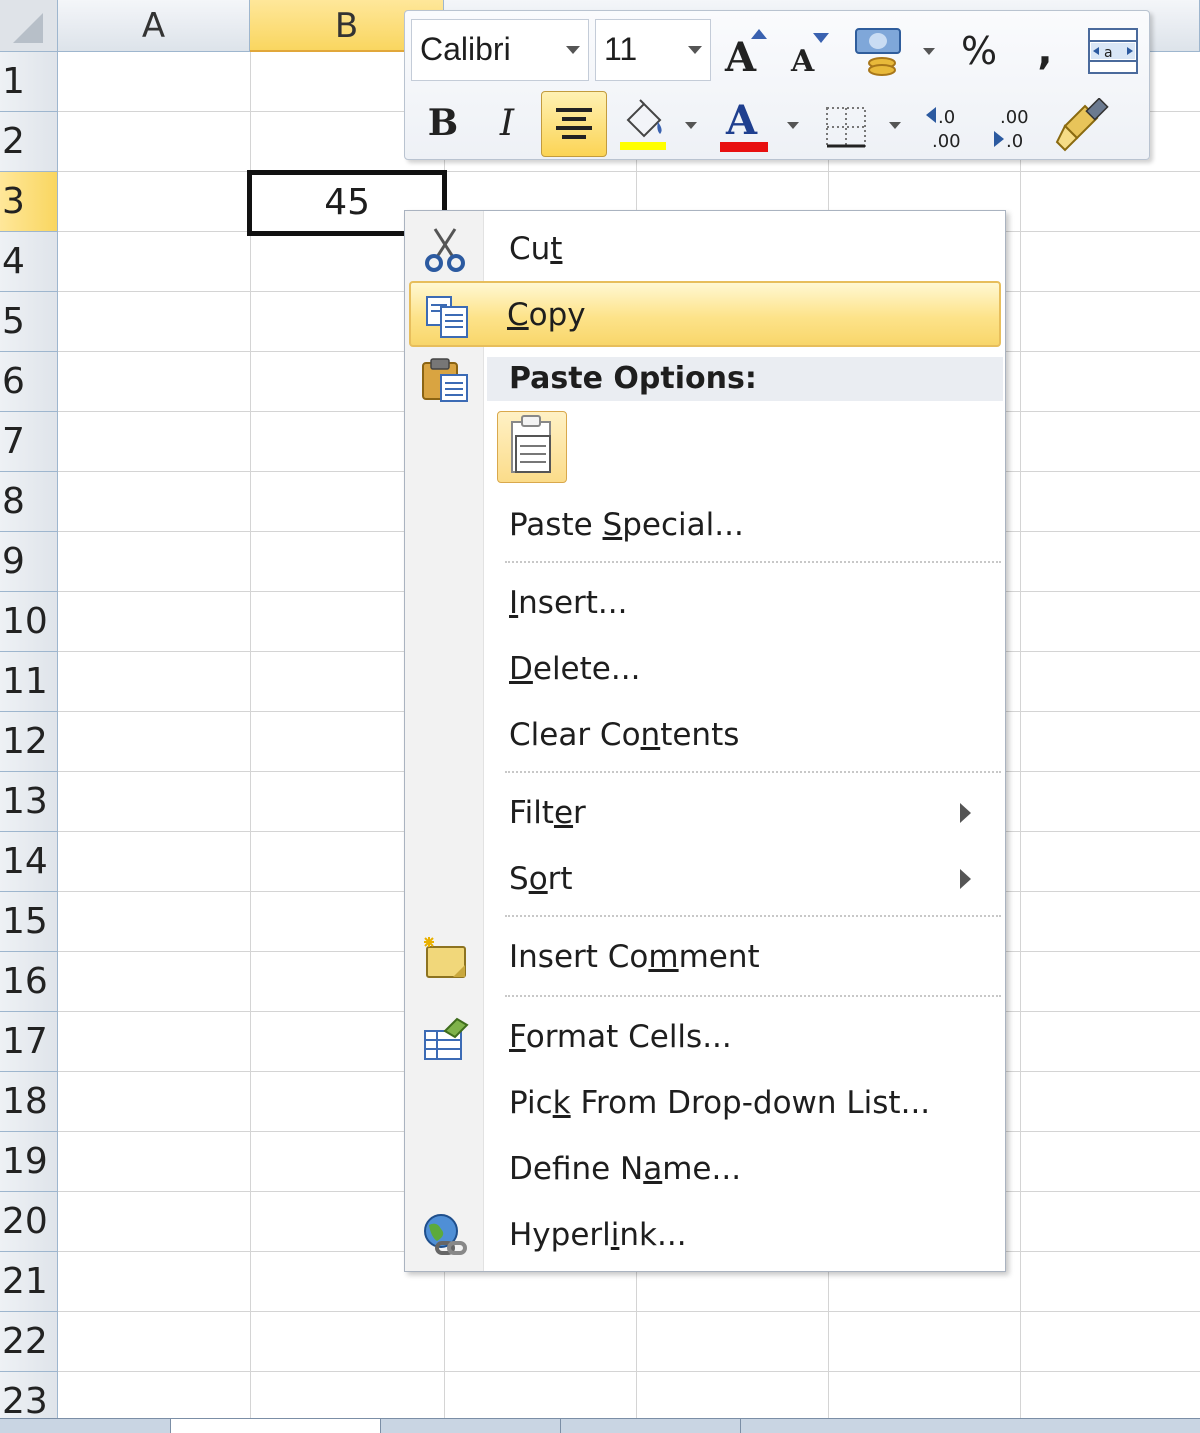 This screenshot has width=1200, height=1433. I want to click on insert-sheet-tab, so click(785, 1426).